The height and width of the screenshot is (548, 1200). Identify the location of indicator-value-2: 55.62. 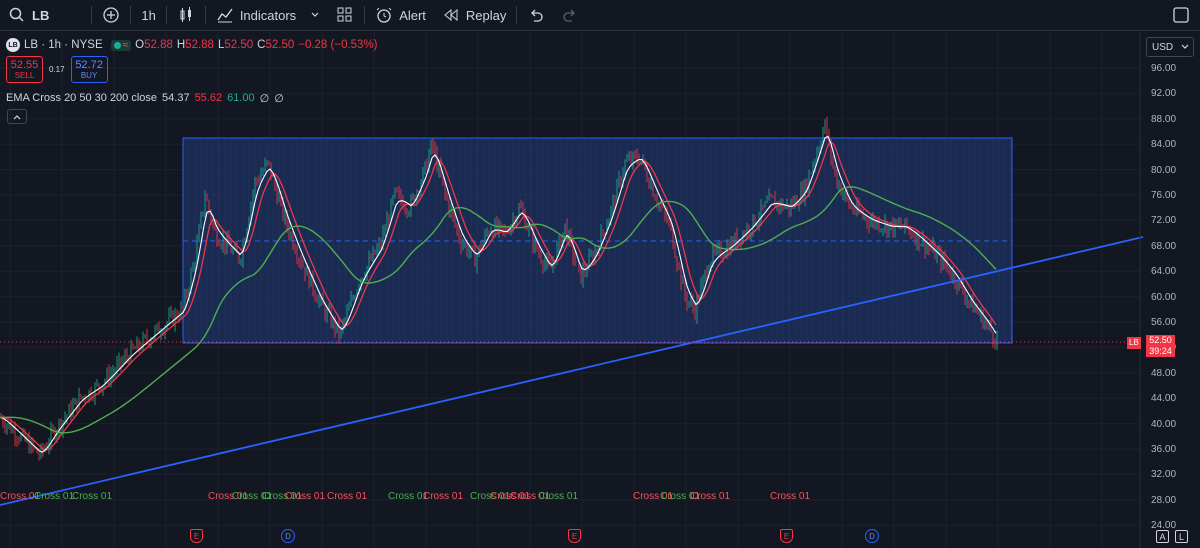
(208, 98).